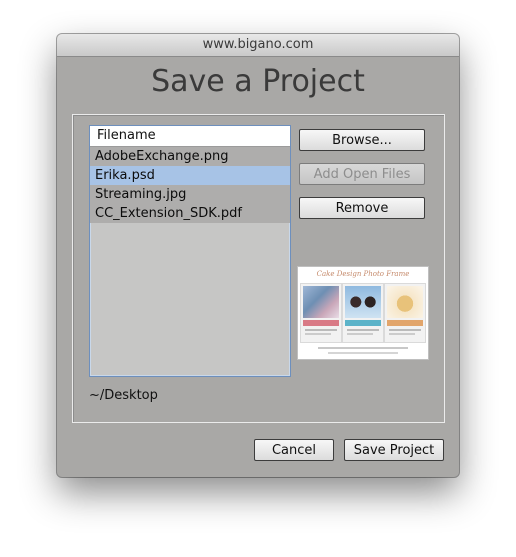 This screenshot has height=557, width=516. Describe the element at coordinates (294, 450) in the screenshot. I see `cancel-button: Cancel` at that location.